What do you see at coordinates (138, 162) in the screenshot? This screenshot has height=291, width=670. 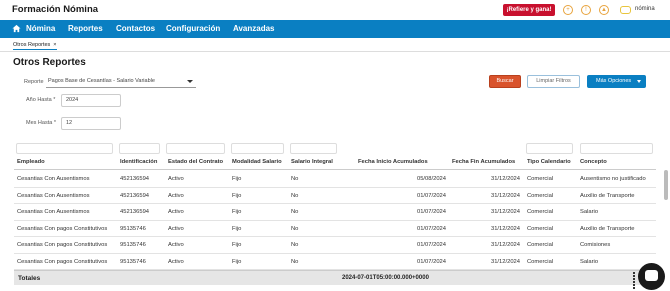 I see `column-header: Identificación` at bounding box center [138, 162].